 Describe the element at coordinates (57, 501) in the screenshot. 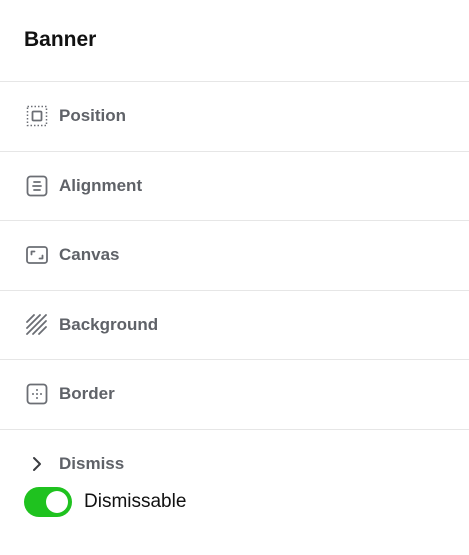

I see `toggle-knob` at that location.